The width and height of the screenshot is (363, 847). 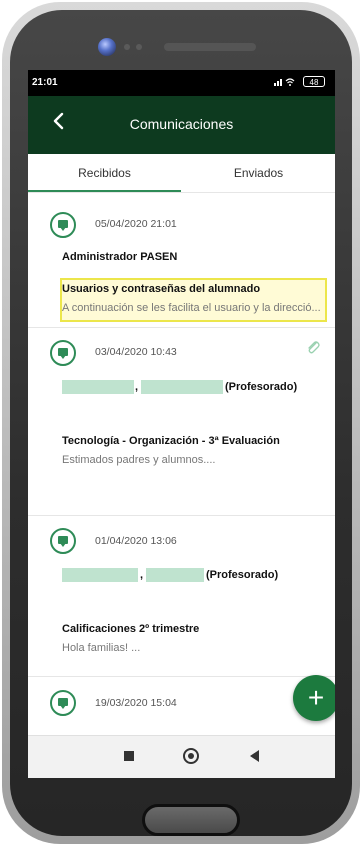 What do you see at coordinates (181, 83) in the screenshot?
I see `status-bar: 21:01 48` at bounding box center [181, 83].